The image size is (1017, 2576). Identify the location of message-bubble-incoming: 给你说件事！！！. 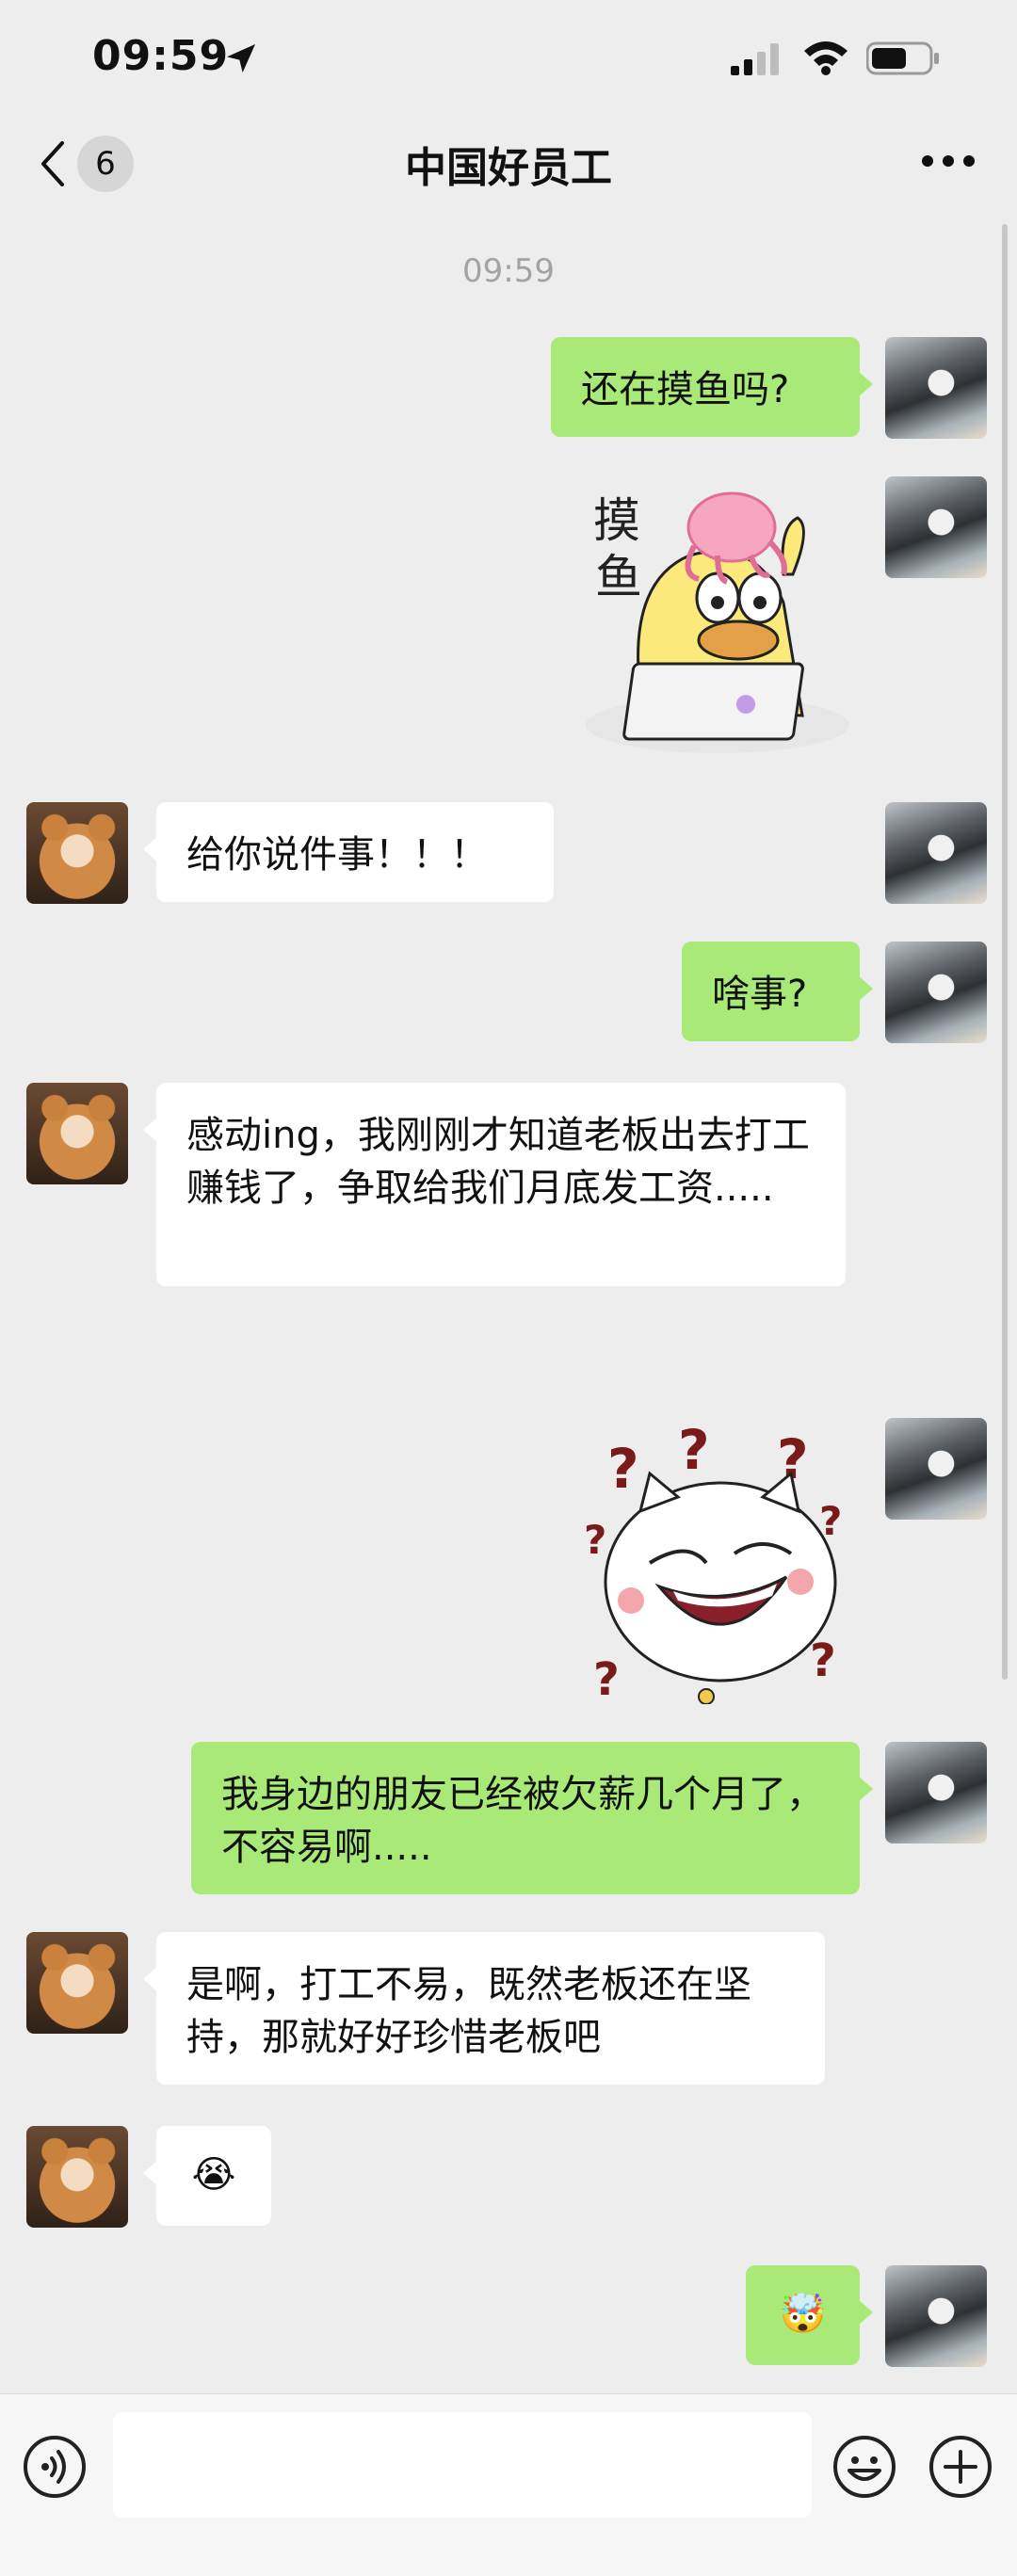
(348, 852).